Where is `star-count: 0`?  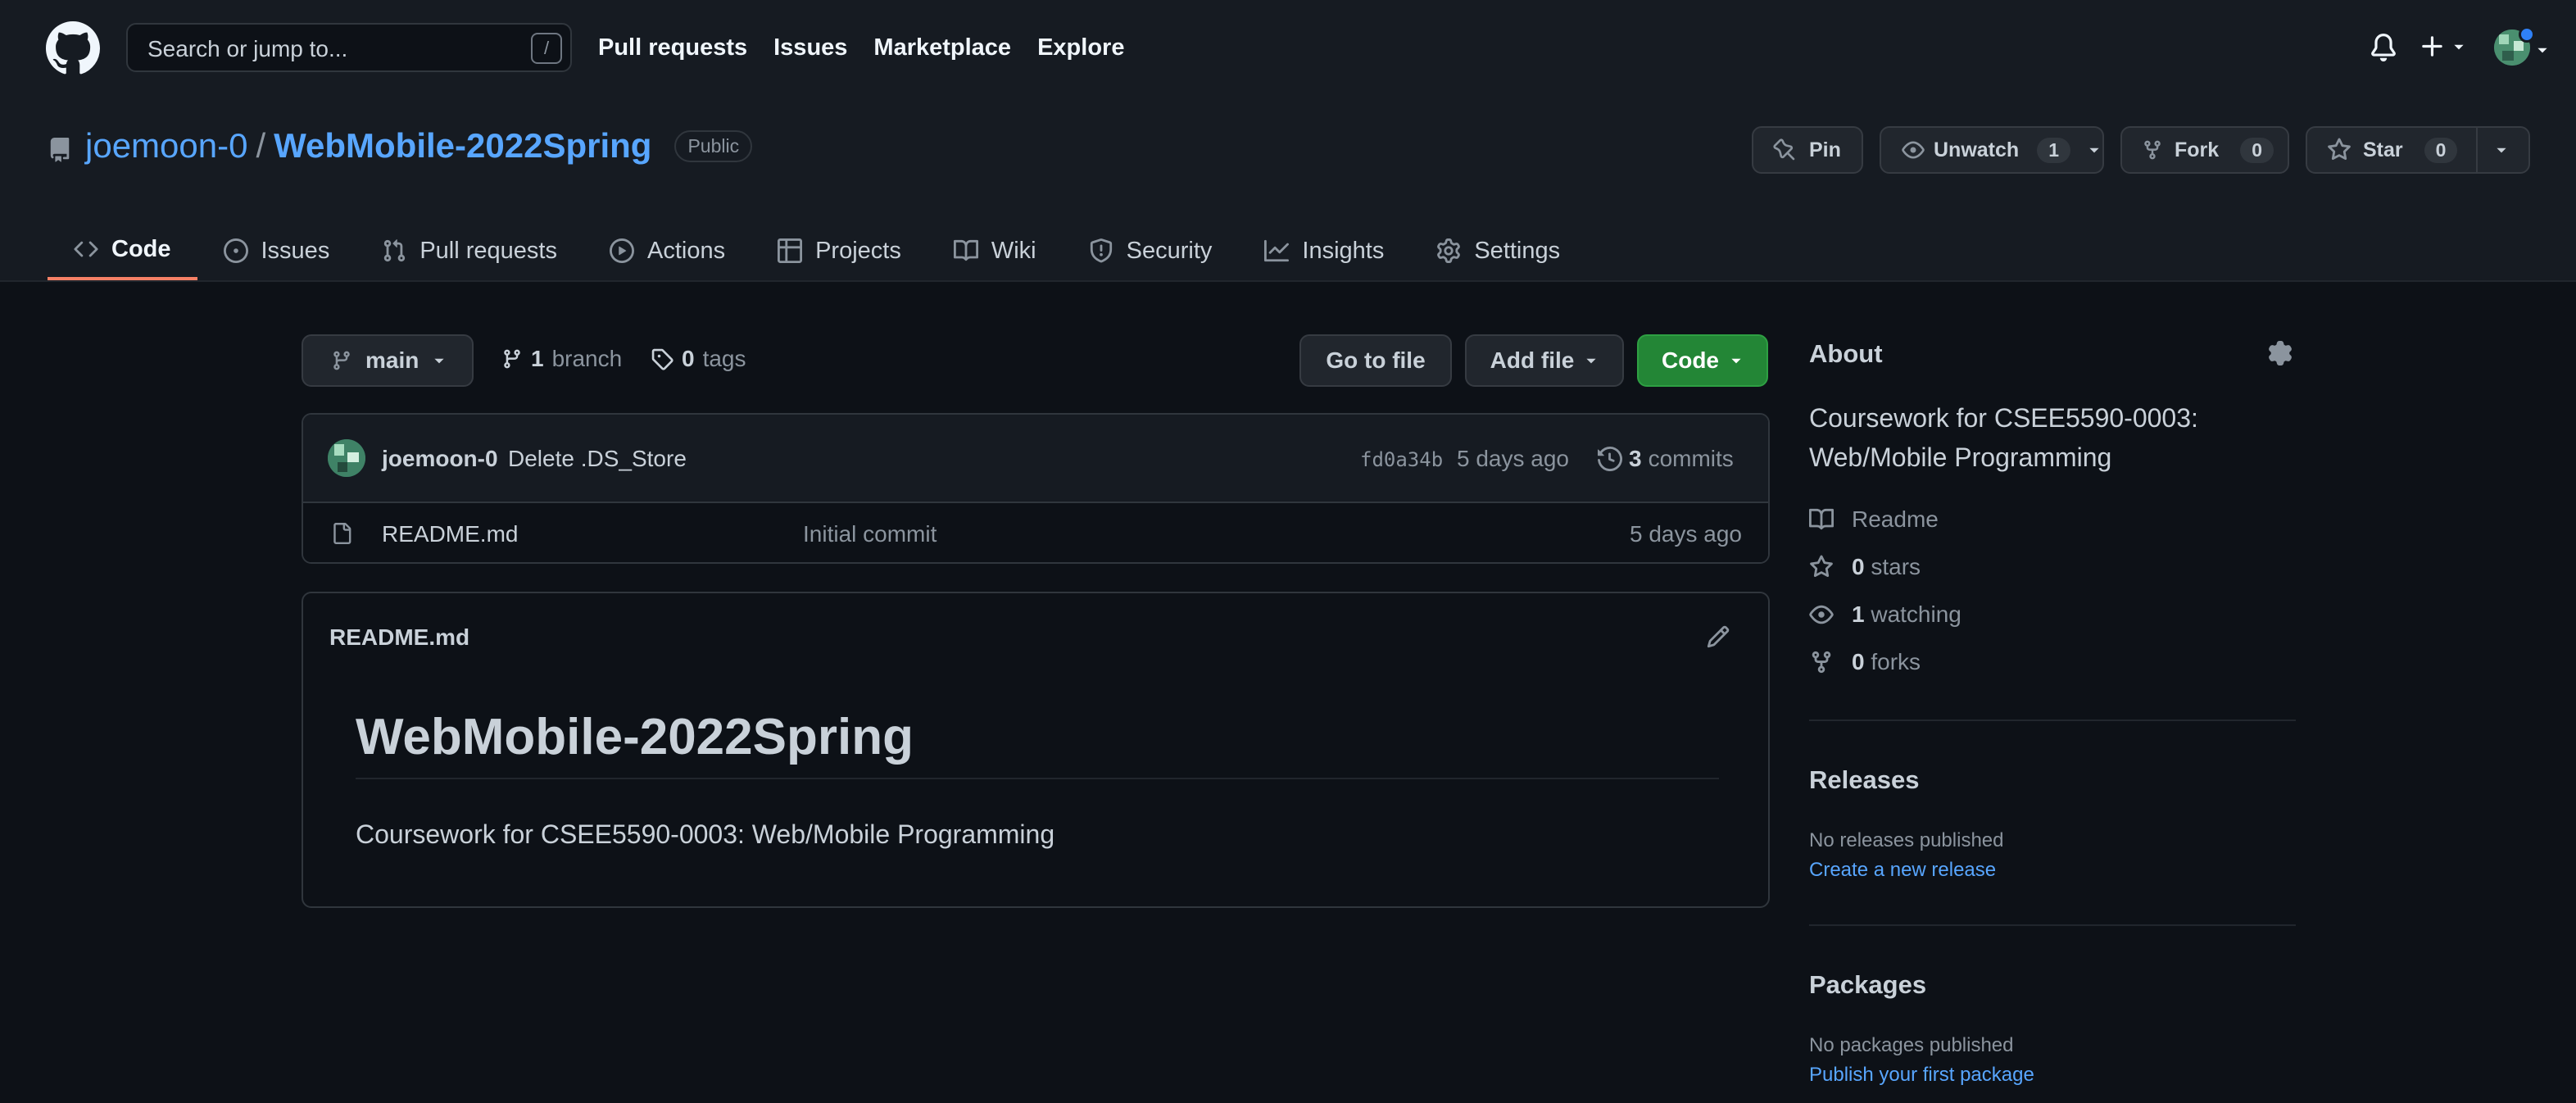 star-count: 0 is located at coordinates (2441, 150).